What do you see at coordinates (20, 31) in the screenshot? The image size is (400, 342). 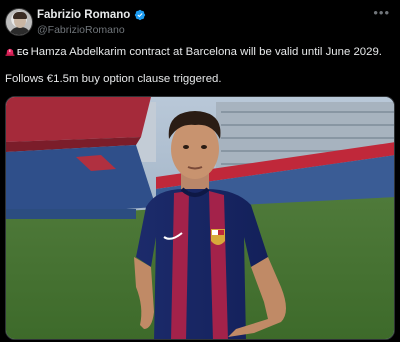 I see `avatar-shirt` at bounding box center [20, 31].